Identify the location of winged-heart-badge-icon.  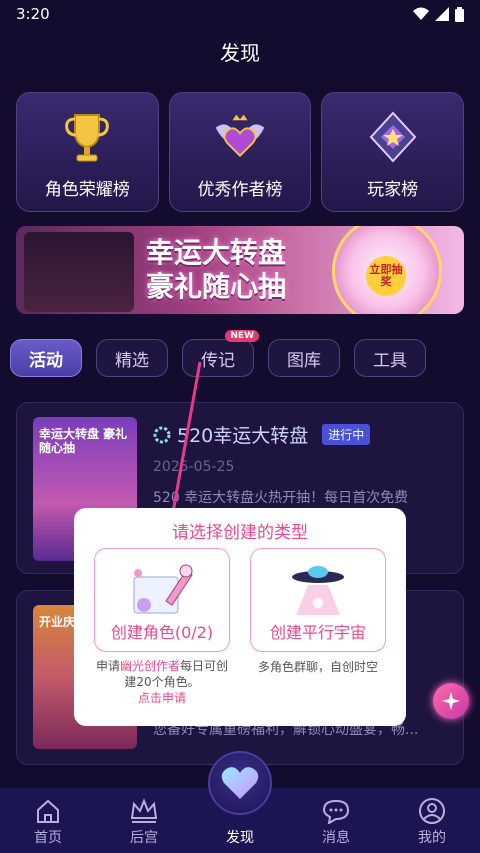
(240, 137).